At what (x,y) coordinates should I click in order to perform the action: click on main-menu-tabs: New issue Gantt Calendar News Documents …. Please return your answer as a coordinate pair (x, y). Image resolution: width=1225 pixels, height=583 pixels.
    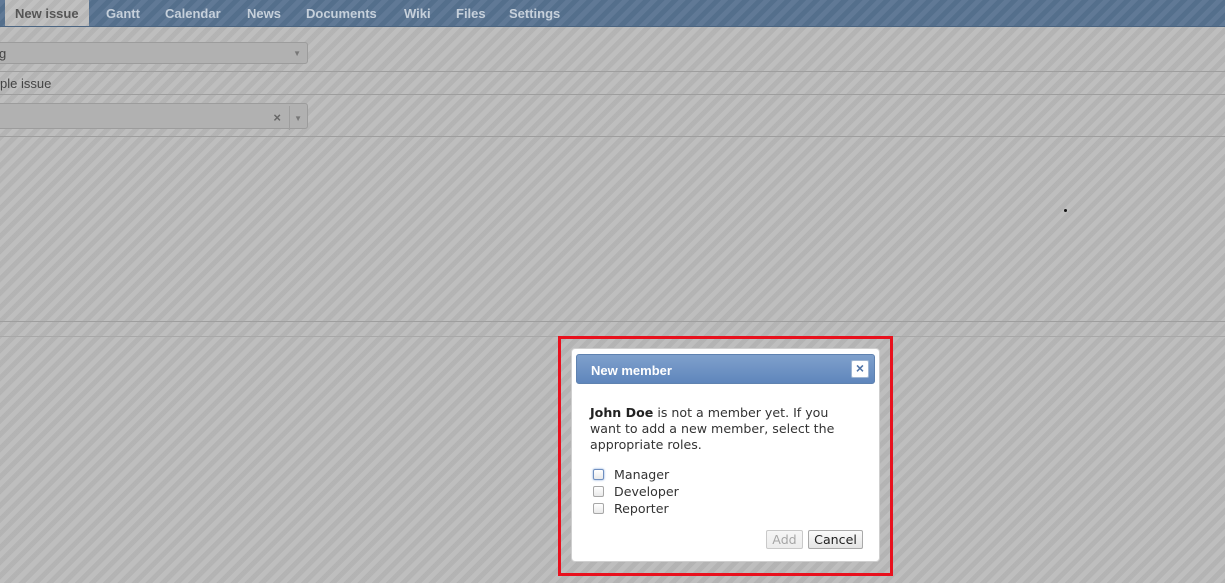
    Looking at the image, I should click on (612, 13).